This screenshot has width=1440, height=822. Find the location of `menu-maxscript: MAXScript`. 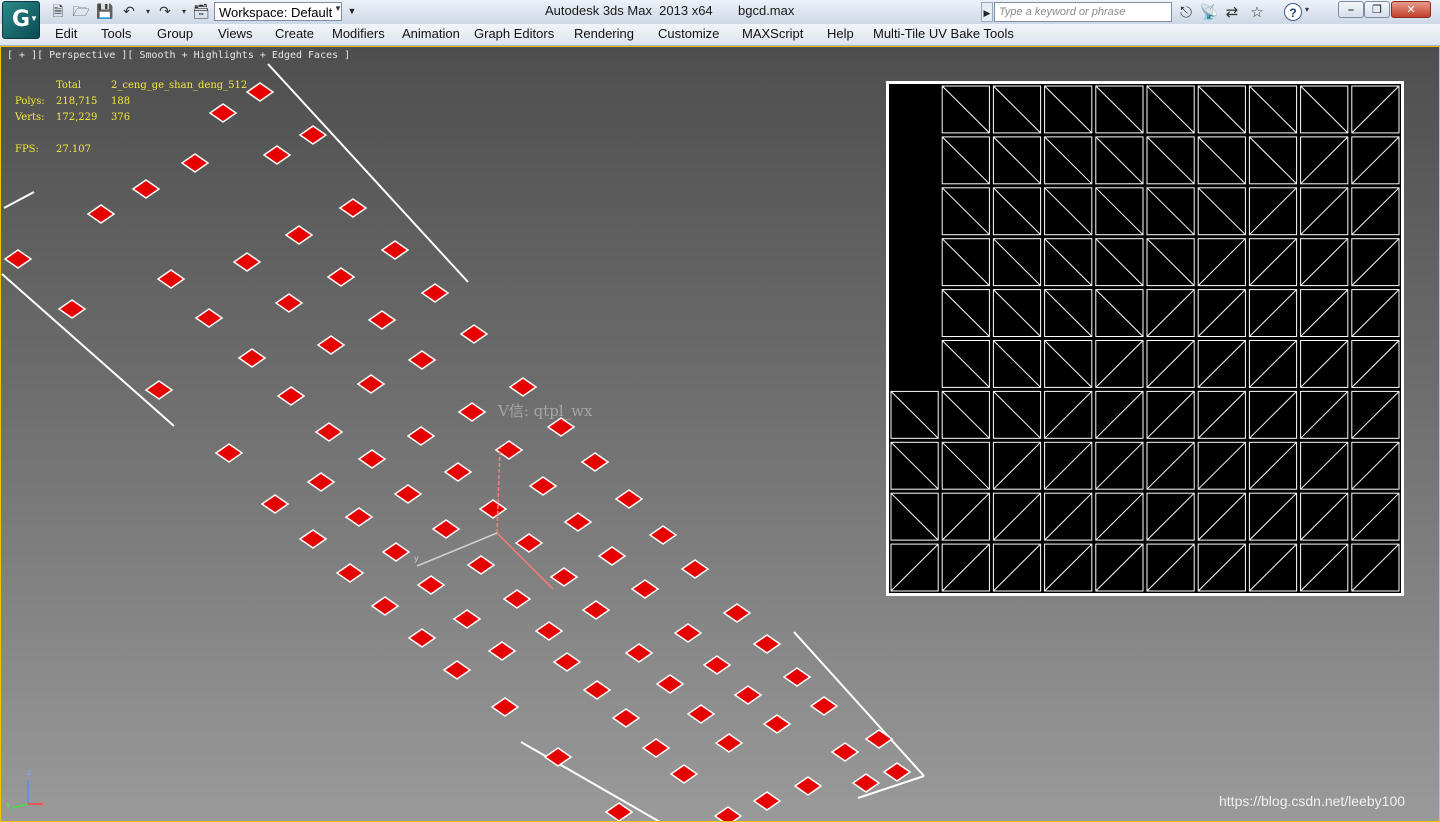

menu-maxscript: MAXScript is located at coordinates (772, 33).